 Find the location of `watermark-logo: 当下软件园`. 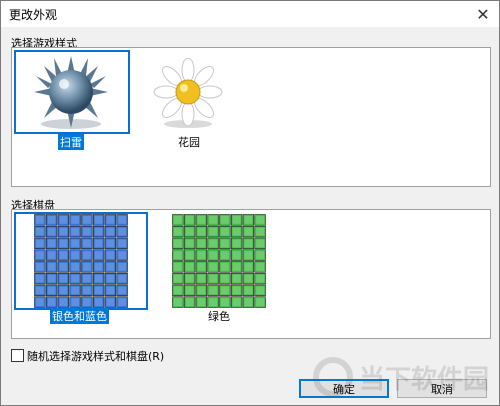

watermark-logo: 当下软件园 is located at coordinates (400, 377).